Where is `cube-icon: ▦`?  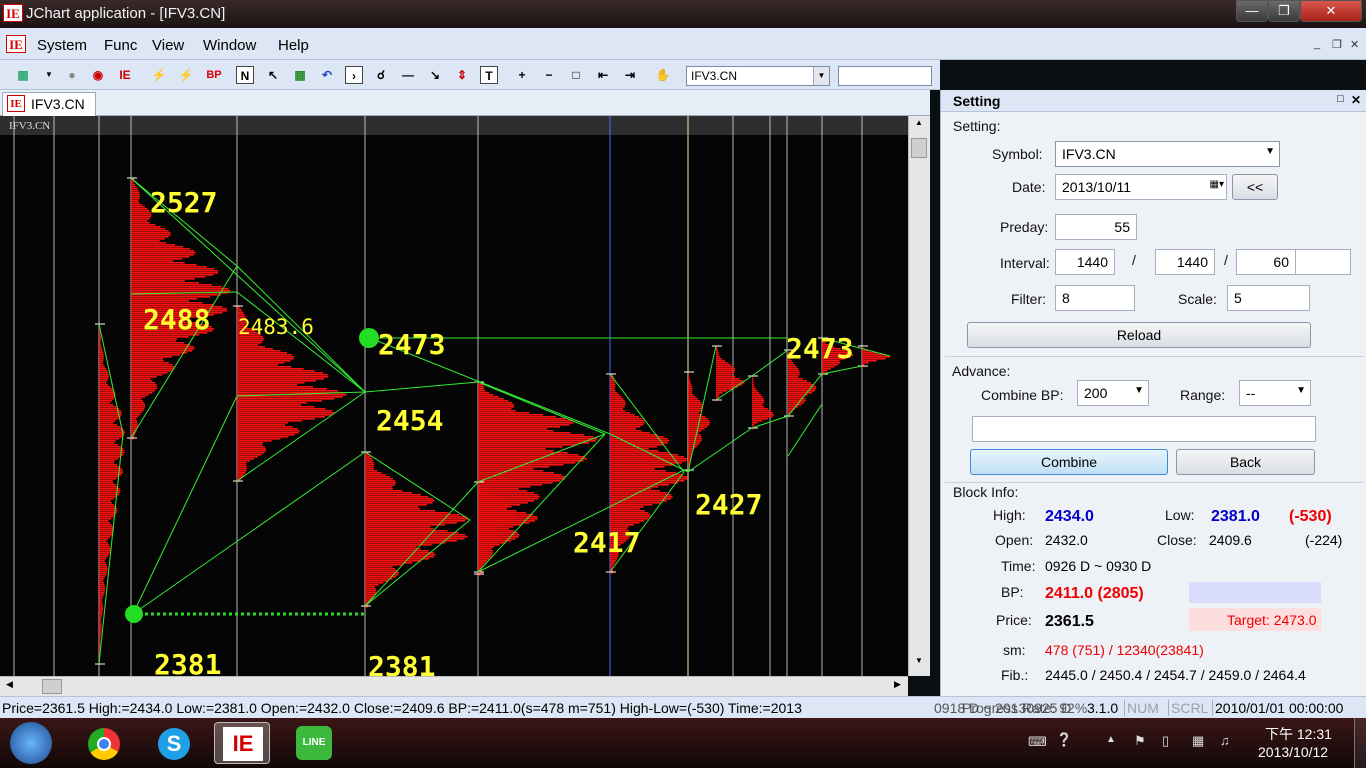 cube-icon: ▦ is located at coordinates (300, 75).